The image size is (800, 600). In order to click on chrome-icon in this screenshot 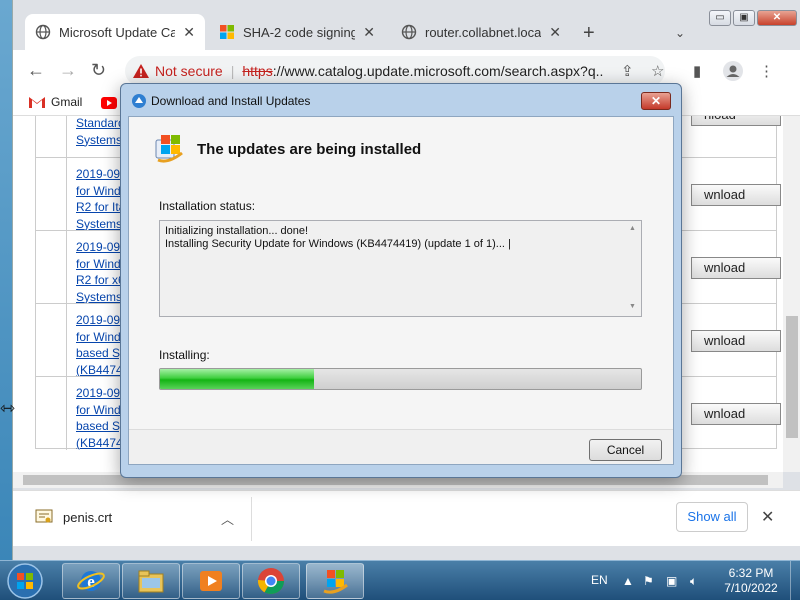, I will do `click(271, 581)`.